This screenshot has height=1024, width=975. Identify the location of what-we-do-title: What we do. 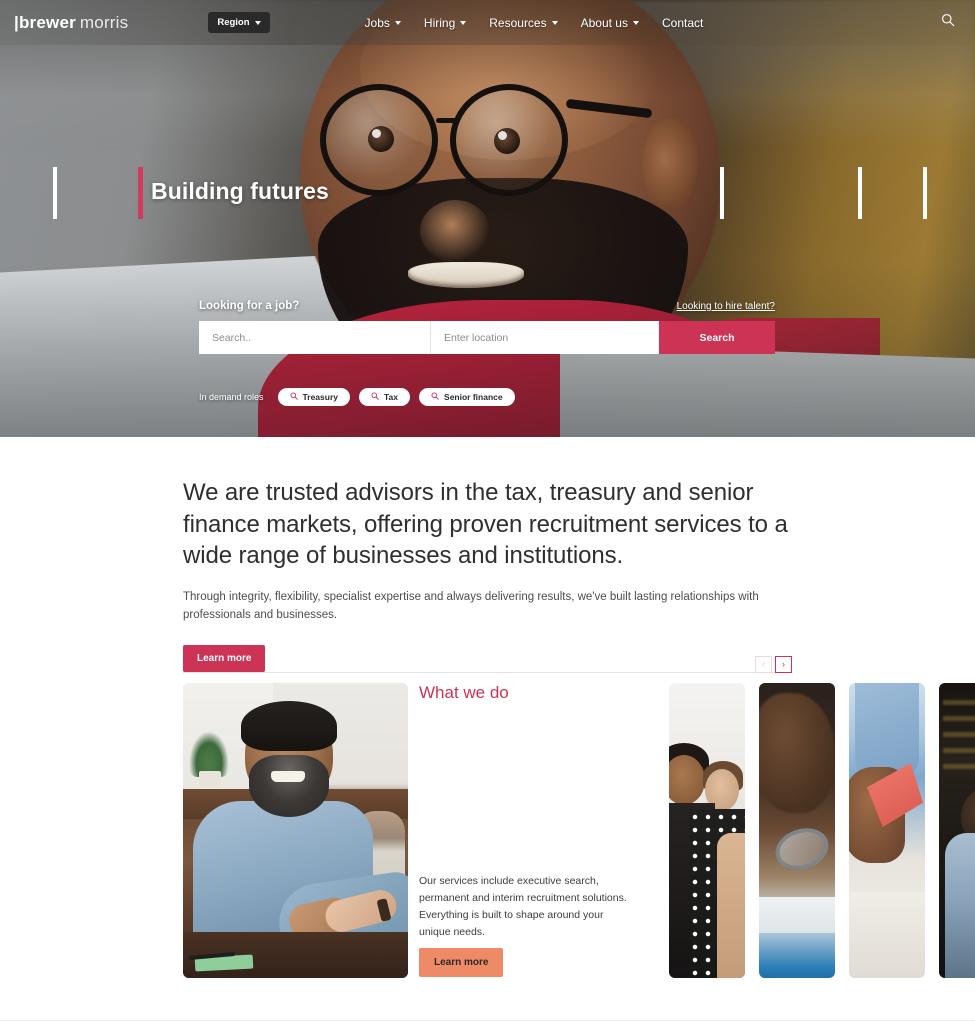
(464, 692).